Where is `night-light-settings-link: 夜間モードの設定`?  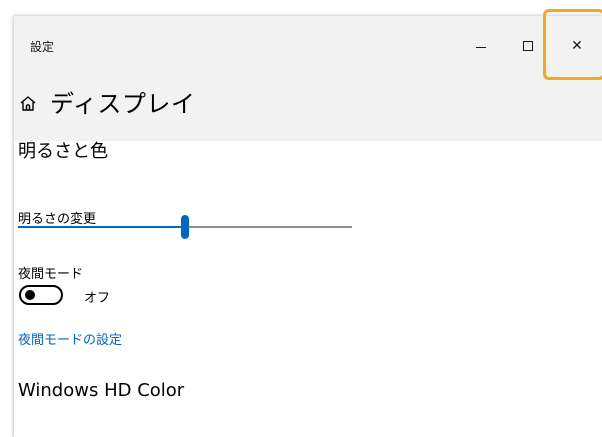
night-light-settings-link: 夜間モードの設定 is located at coordinates (70, 338).